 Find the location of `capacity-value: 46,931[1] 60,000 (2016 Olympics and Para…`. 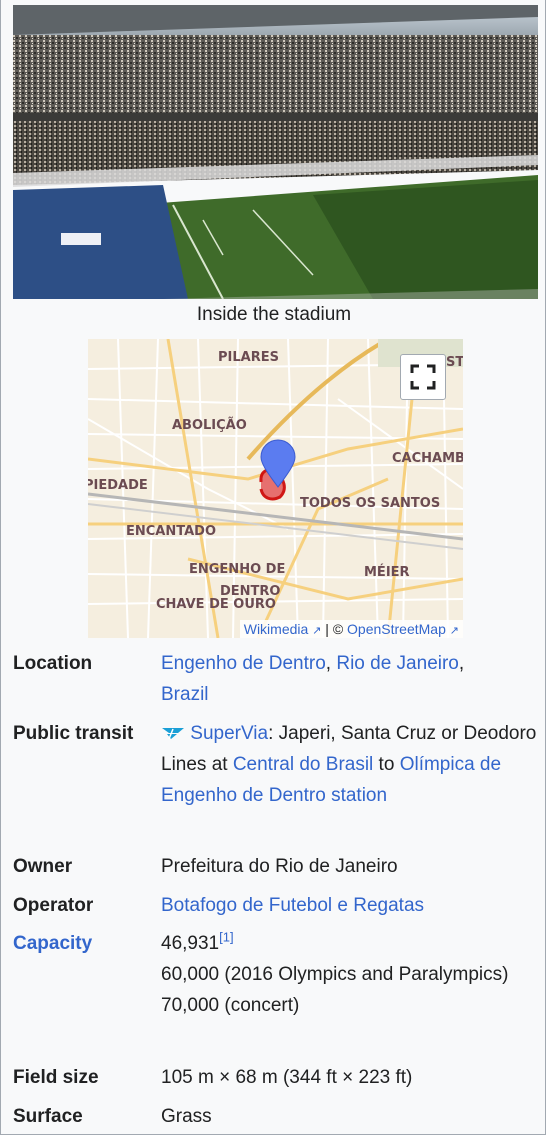

capacity-value: 46,931[1] 60,000 (2016 Olympics and Para… is located at coordinates (352, 974).